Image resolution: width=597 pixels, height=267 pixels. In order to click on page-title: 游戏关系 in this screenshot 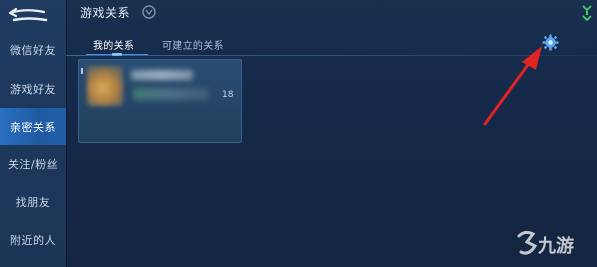, I will do `click(105, 13)`.